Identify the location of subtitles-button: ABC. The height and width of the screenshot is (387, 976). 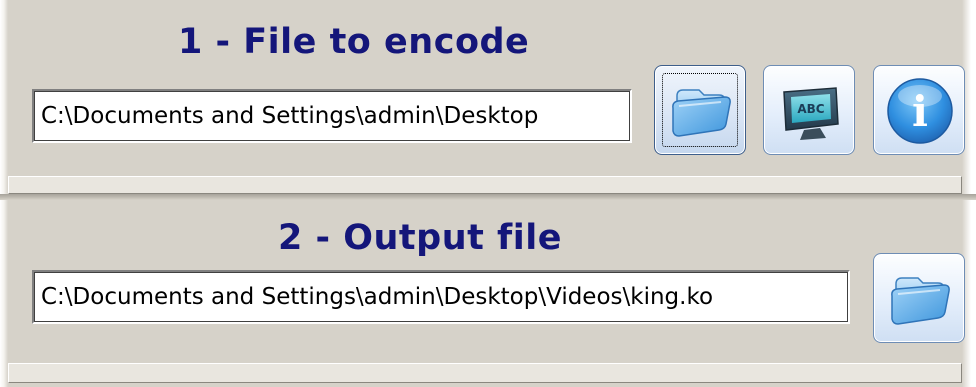
(809, 110).